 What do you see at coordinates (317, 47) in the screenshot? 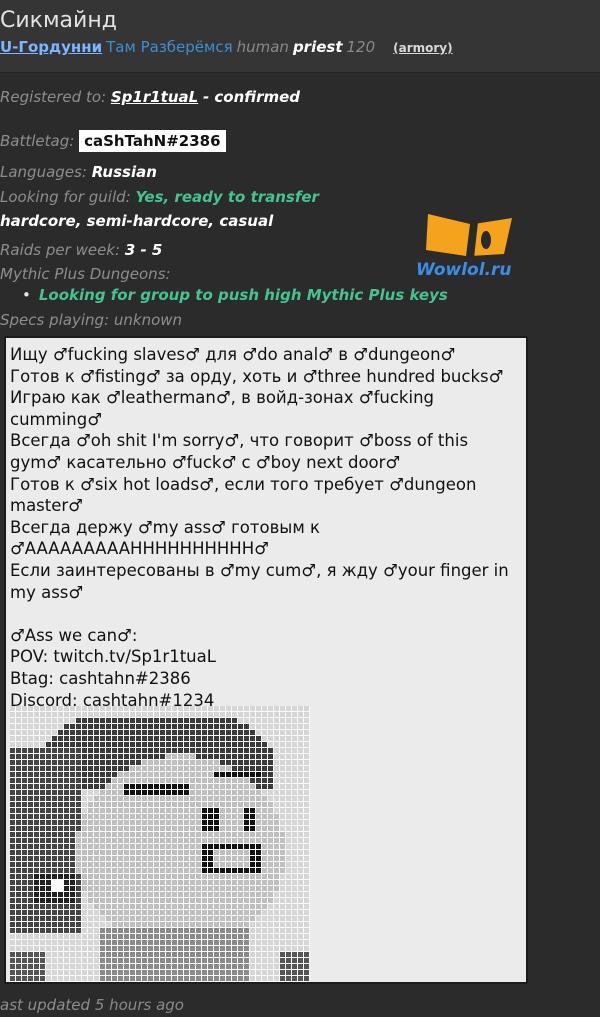
I see `class-text: priest` at bounding box center [317, 47].